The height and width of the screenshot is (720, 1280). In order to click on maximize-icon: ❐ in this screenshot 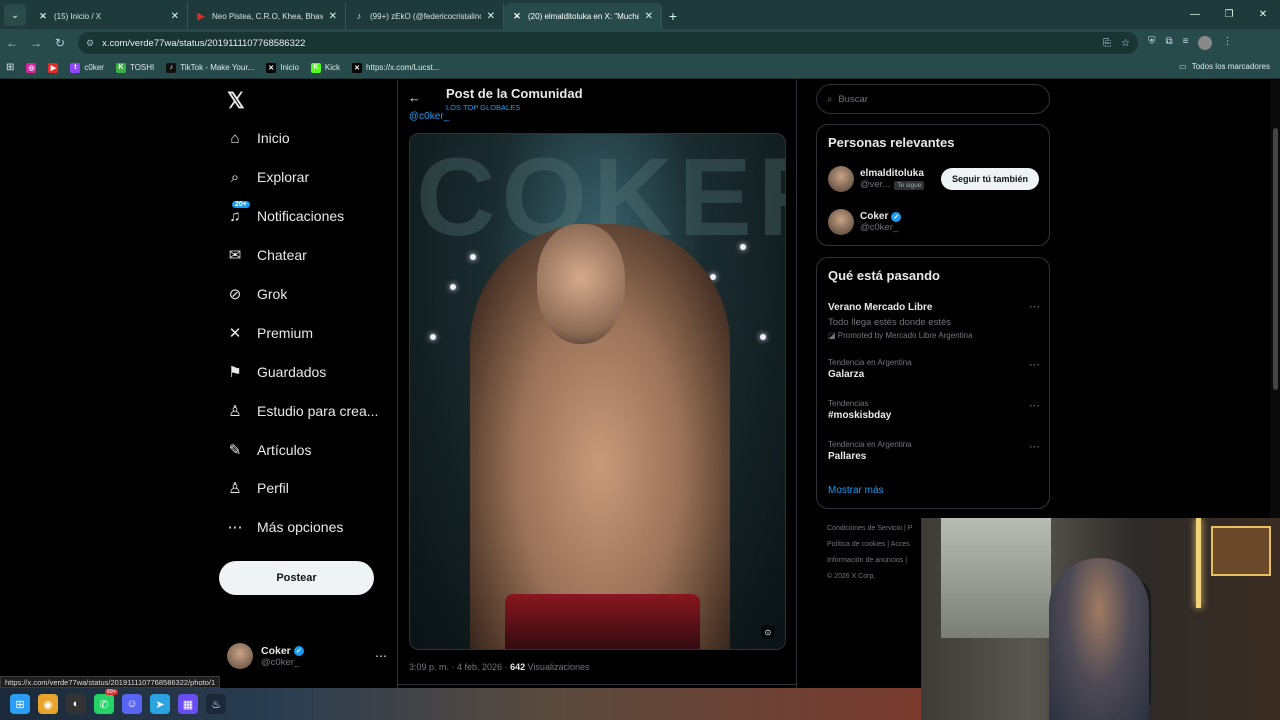, I will do `click(1229, 14)`.